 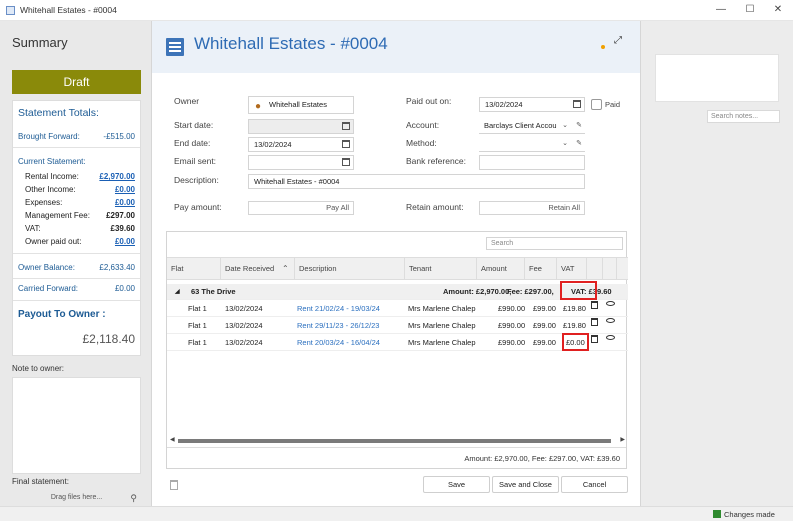 What do you see at coordinates (80, 241) in the screenshot?
I see `owner-paid-out-row: Owner paid out: £0.00` at bounding box center [80, 241].